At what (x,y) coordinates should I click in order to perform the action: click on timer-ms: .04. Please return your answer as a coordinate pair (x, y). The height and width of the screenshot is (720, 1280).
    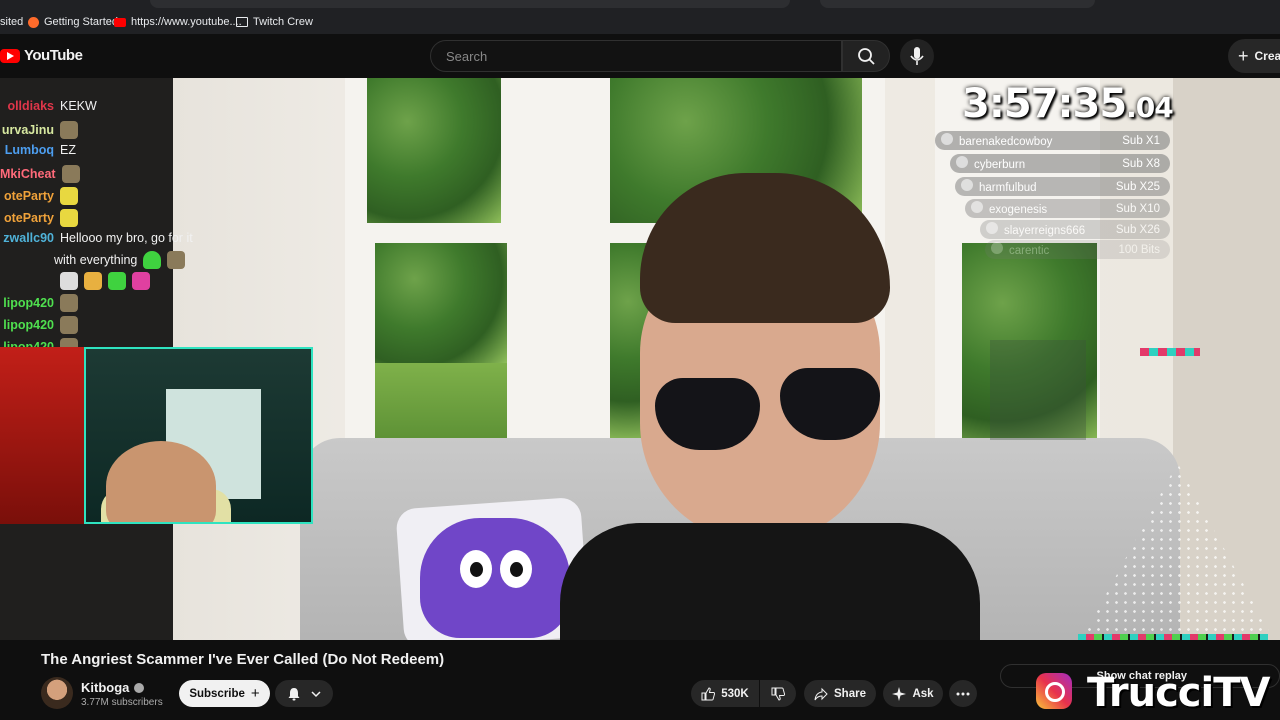
    Looking at the image, I should click on (1150, 107).